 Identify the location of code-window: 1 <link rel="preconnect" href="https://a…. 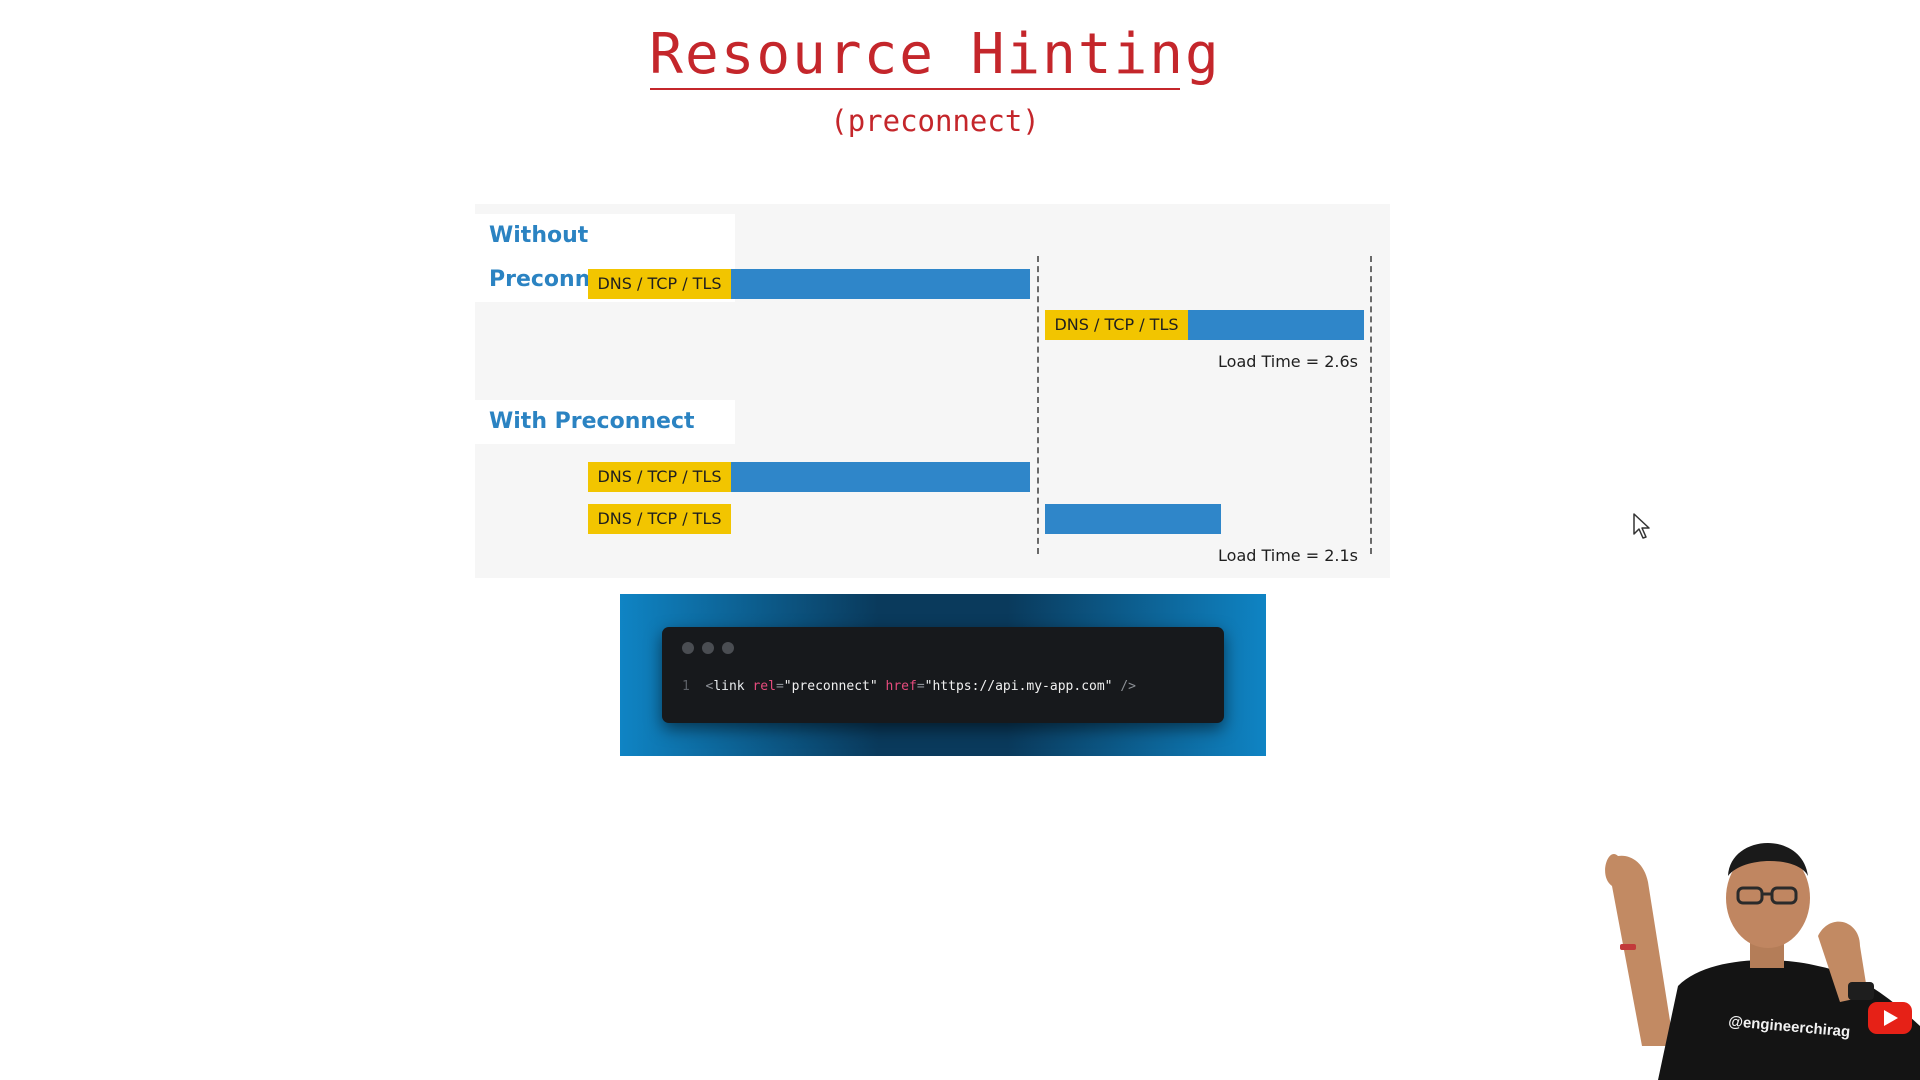
(943, 675).